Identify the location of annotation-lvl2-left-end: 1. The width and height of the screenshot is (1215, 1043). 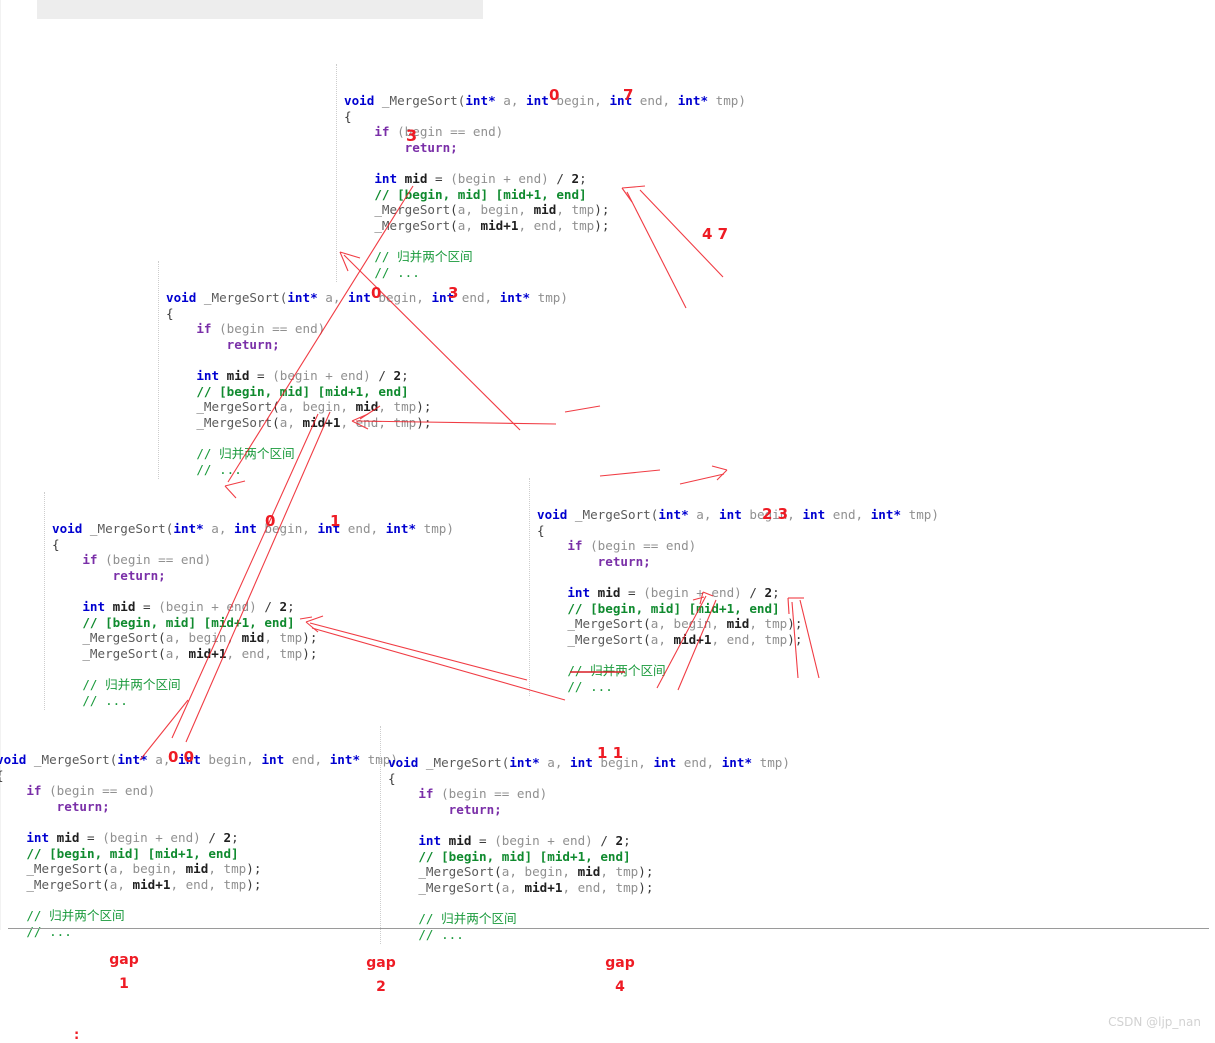
(335, 521).